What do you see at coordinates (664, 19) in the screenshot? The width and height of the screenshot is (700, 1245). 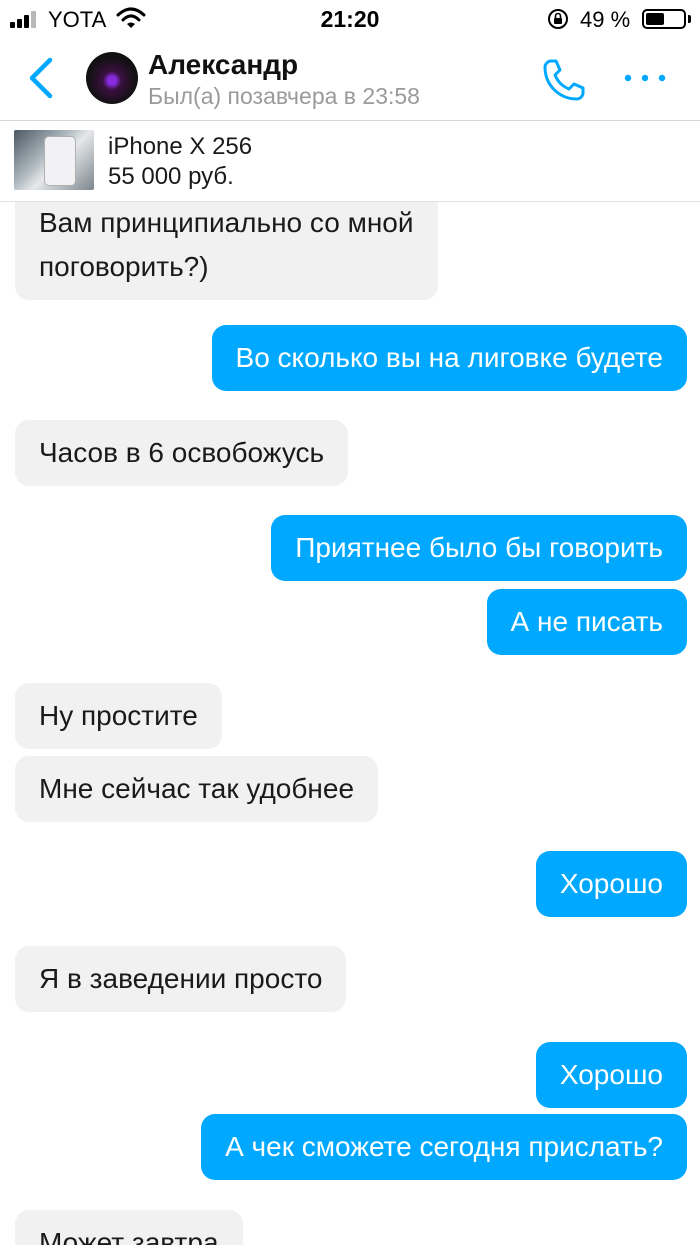 I see `battery-icon` at bounding box center [664, 19].